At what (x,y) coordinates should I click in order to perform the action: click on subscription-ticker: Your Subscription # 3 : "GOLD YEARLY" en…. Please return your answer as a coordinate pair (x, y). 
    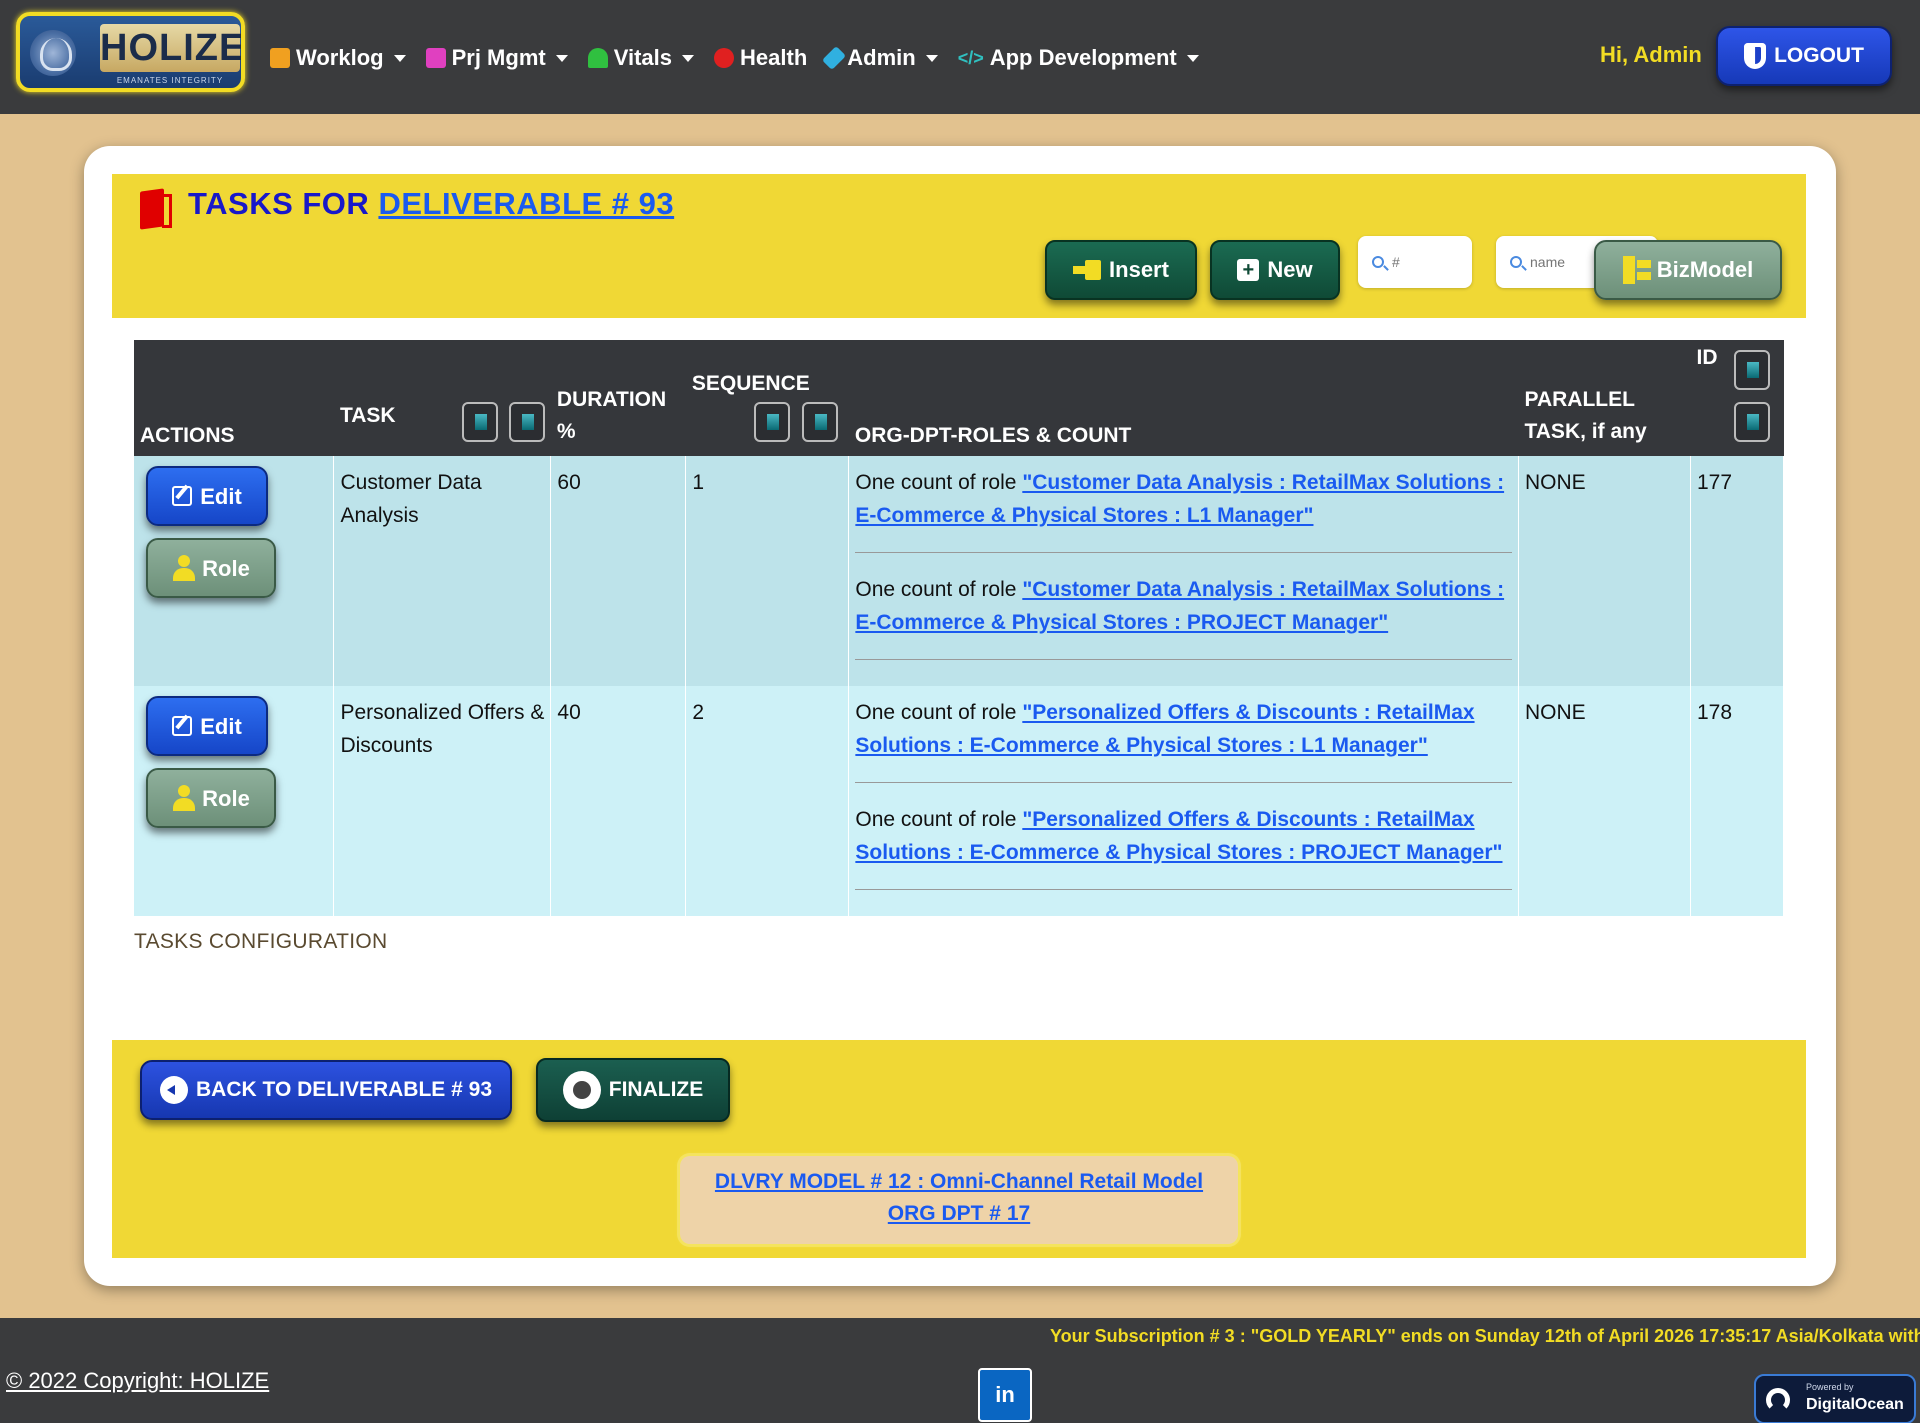
    Looking at the image, I should click on (1485, 1336).